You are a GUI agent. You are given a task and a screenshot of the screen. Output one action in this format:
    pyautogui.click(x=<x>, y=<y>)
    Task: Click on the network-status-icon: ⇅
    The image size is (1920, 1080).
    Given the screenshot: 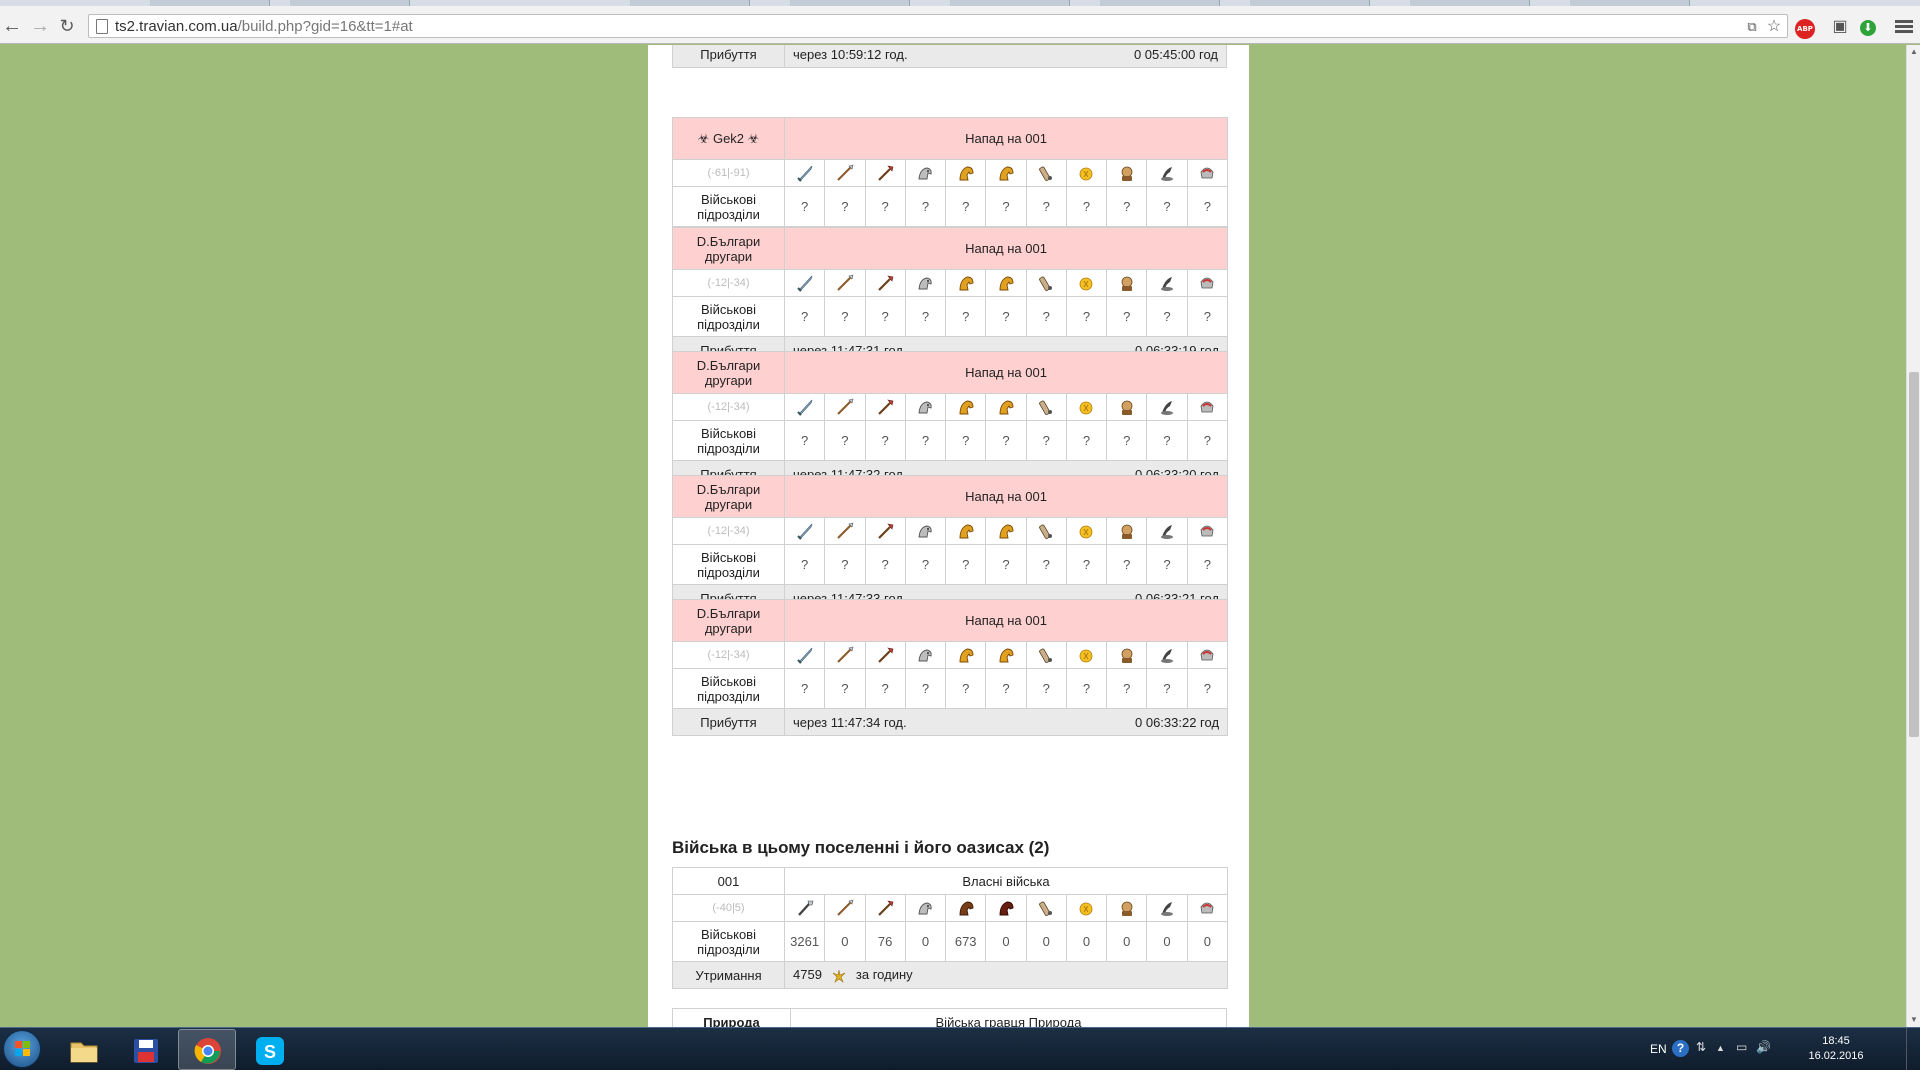 What is the action you would take?
    pyautogui.click(x=1701, y=1047)
    